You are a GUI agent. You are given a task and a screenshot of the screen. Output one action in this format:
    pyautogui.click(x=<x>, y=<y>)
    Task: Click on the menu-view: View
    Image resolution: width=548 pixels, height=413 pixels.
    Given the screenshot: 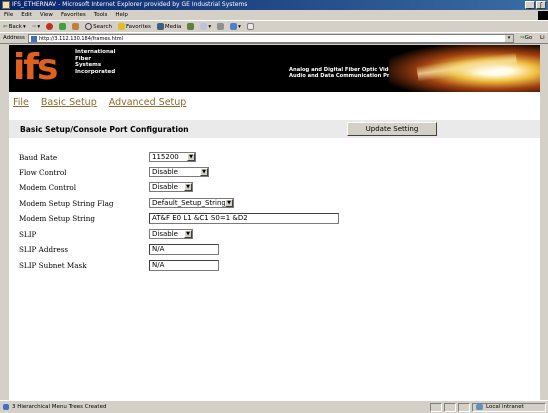 What is the action you would take?
    pyautogui.click(x=46, y=15)
    